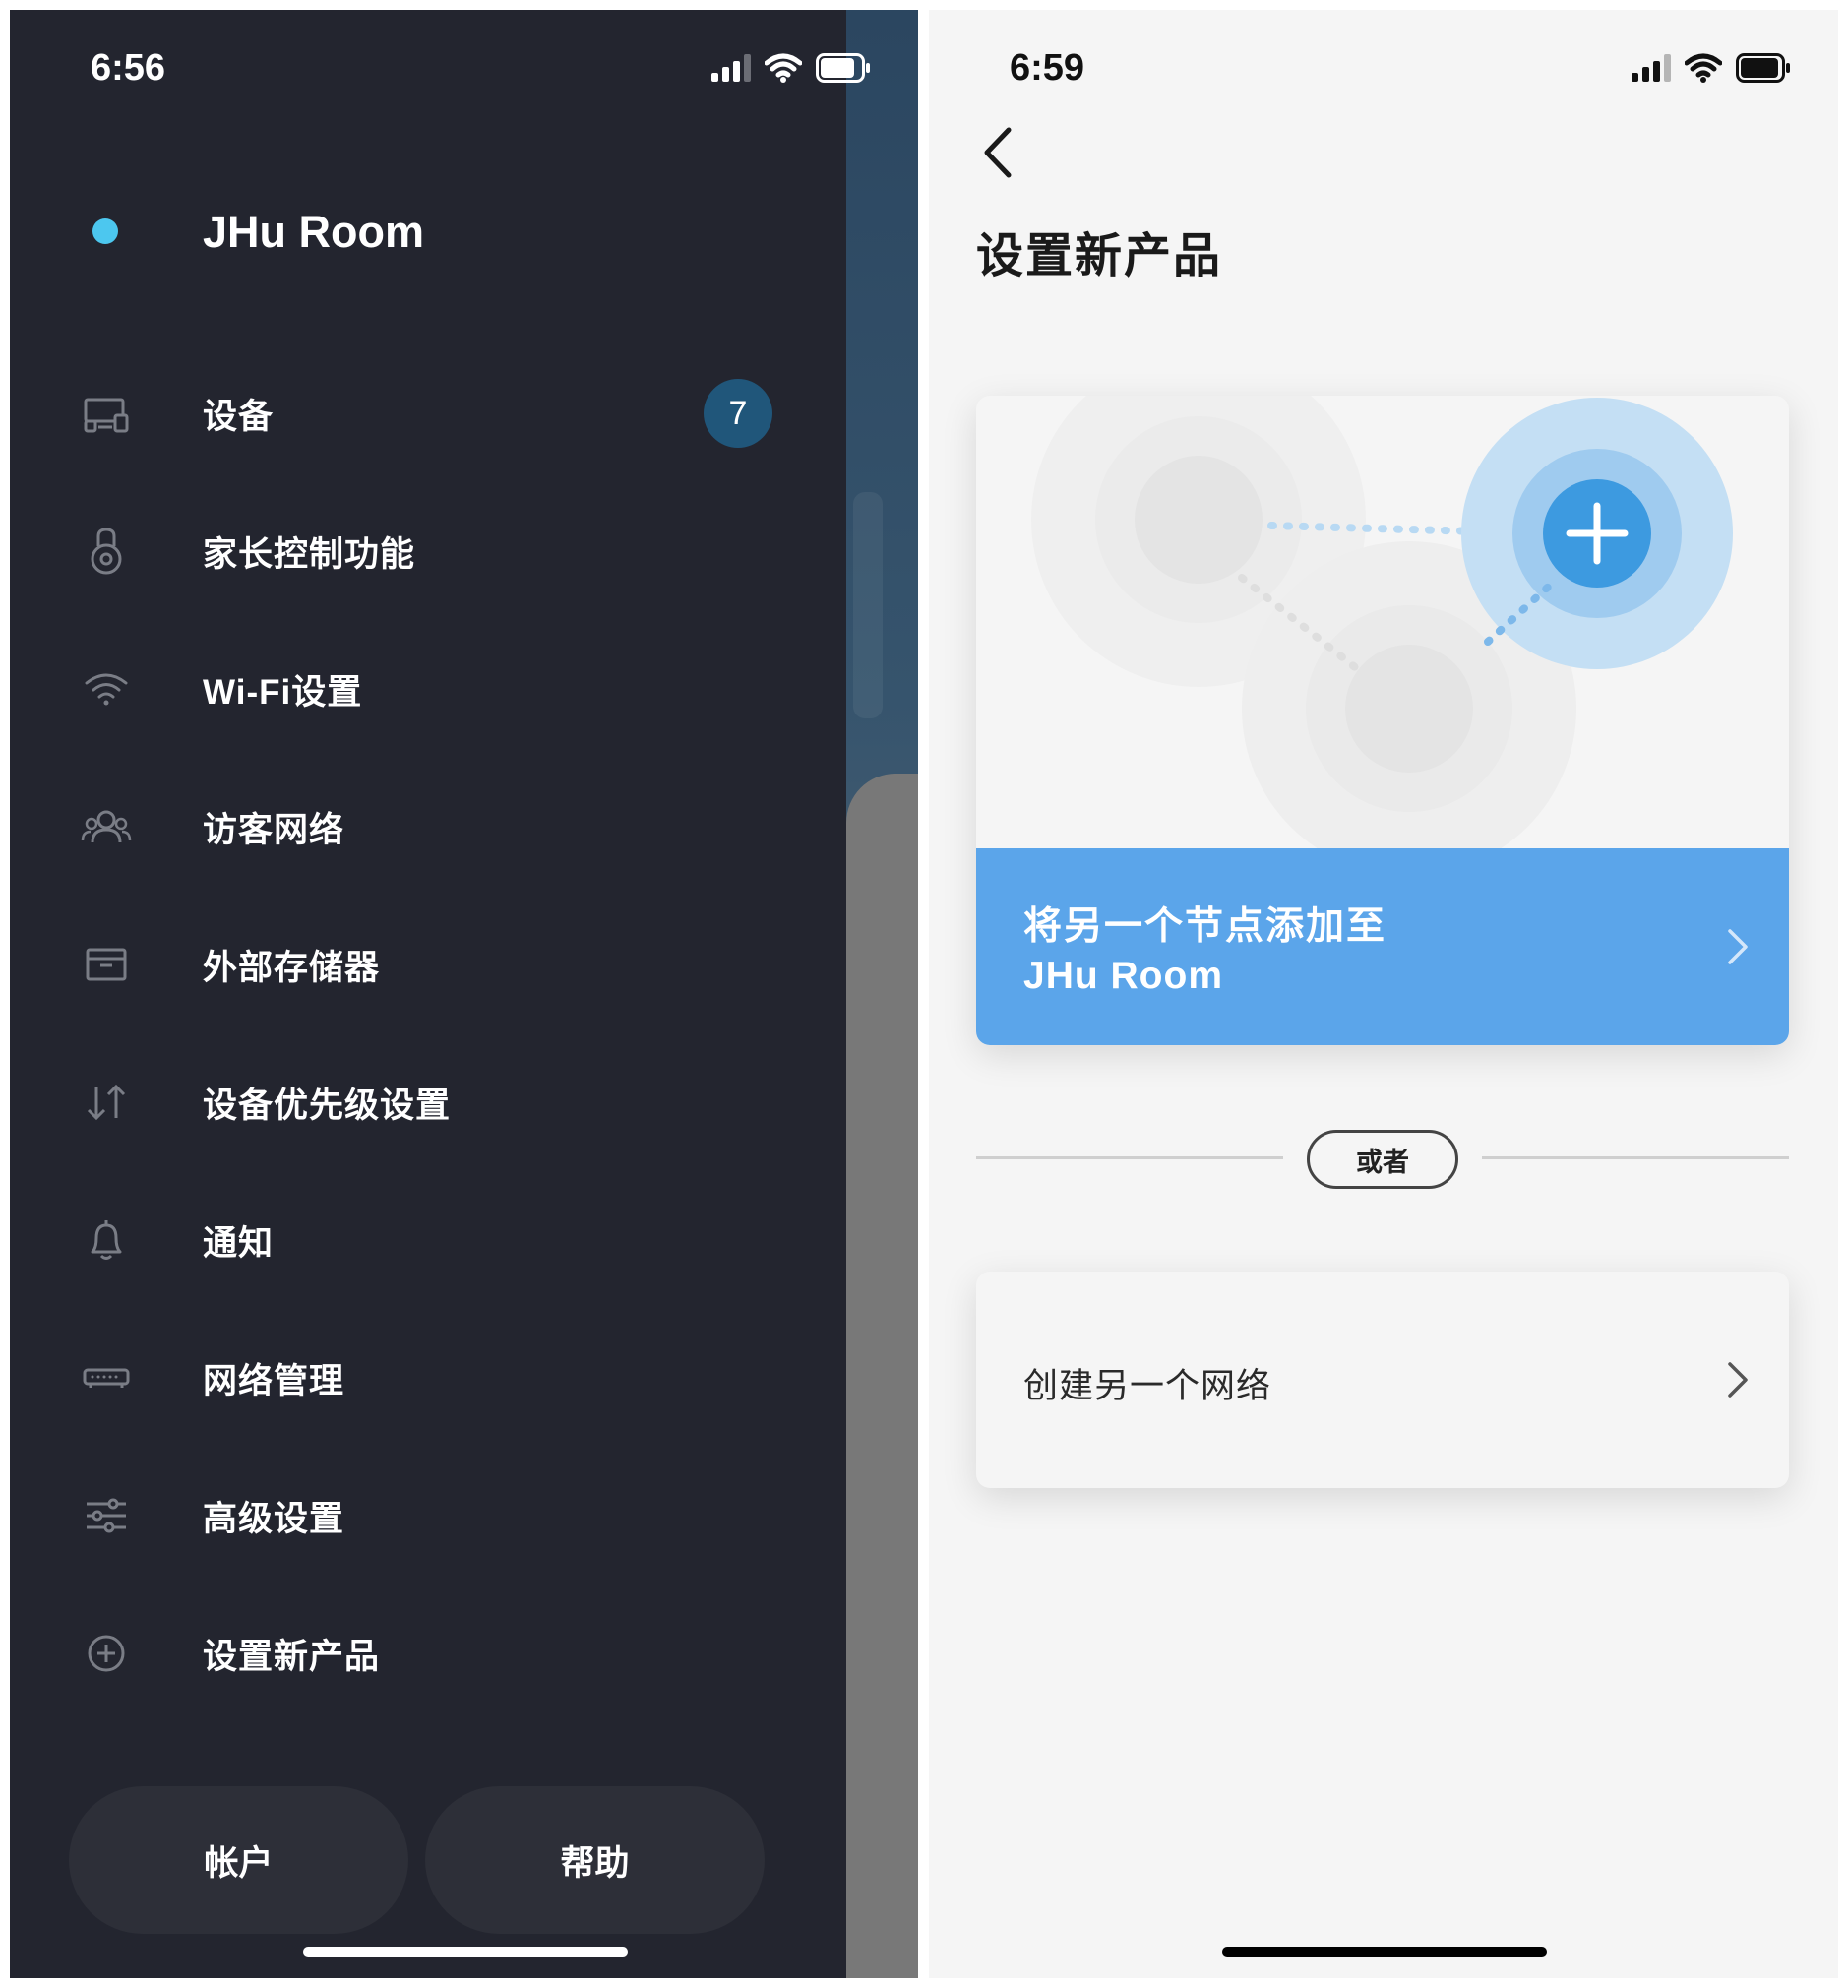  Describe the element at coordinates (106, 688) in the screenshot. I see `wifi-icon` at that location.